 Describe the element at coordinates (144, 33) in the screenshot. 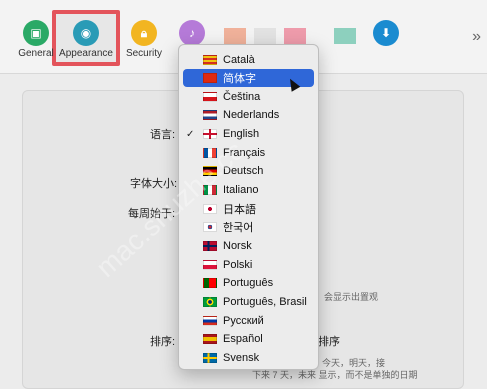

I see `lock-icon: 🔒︎` at that location.